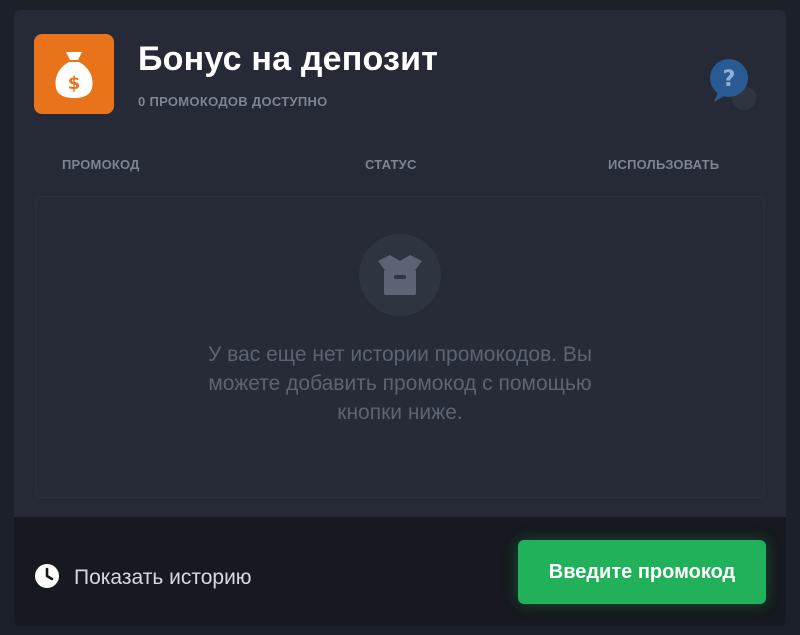 This screenshot has width=800, height=635. I want to click on column-header-promocode: ПРОМОКОД, so click(101, 164).